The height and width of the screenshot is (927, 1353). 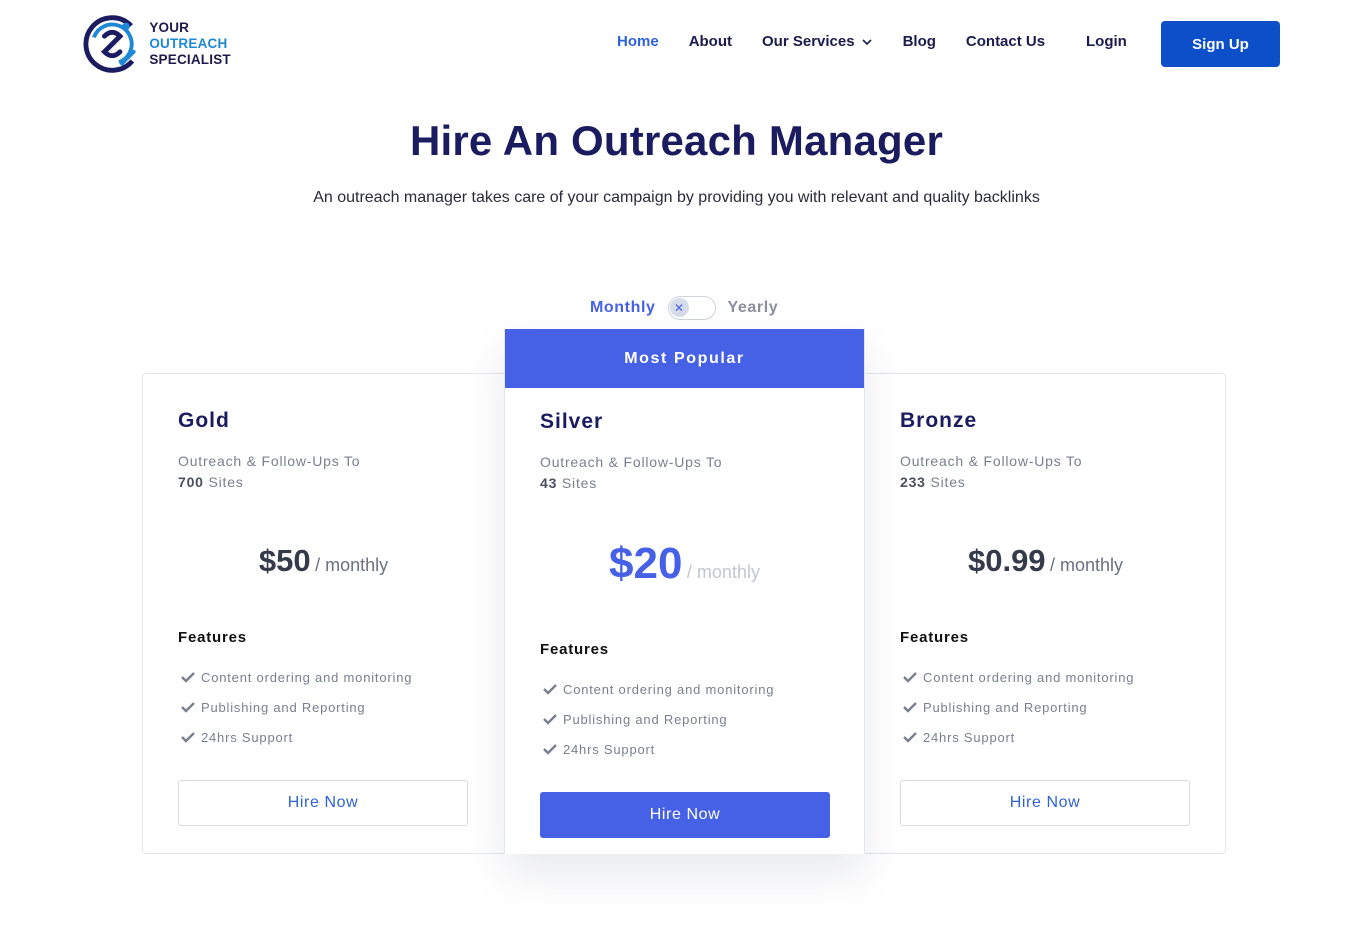 What do you see at coordinates (646, 563) in the screenshot?
I see `price-amount: $20` at bounding box center [646, 563].